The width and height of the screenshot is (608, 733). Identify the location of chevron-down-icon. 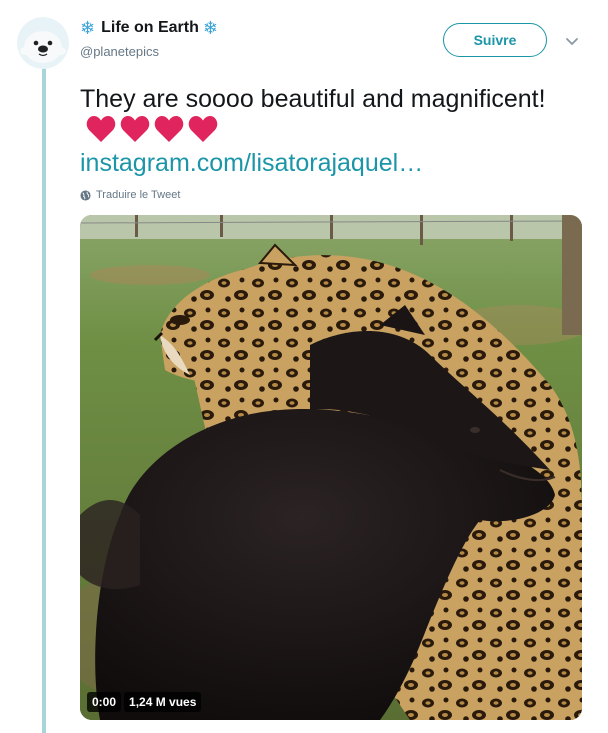
(572, 41).